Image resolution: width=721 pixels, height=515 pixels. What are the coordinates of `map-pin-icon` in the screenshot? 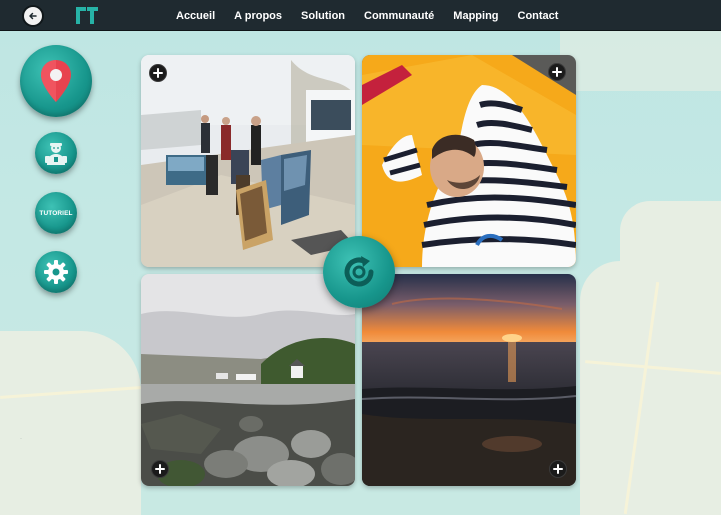 It's located at (56, 81).